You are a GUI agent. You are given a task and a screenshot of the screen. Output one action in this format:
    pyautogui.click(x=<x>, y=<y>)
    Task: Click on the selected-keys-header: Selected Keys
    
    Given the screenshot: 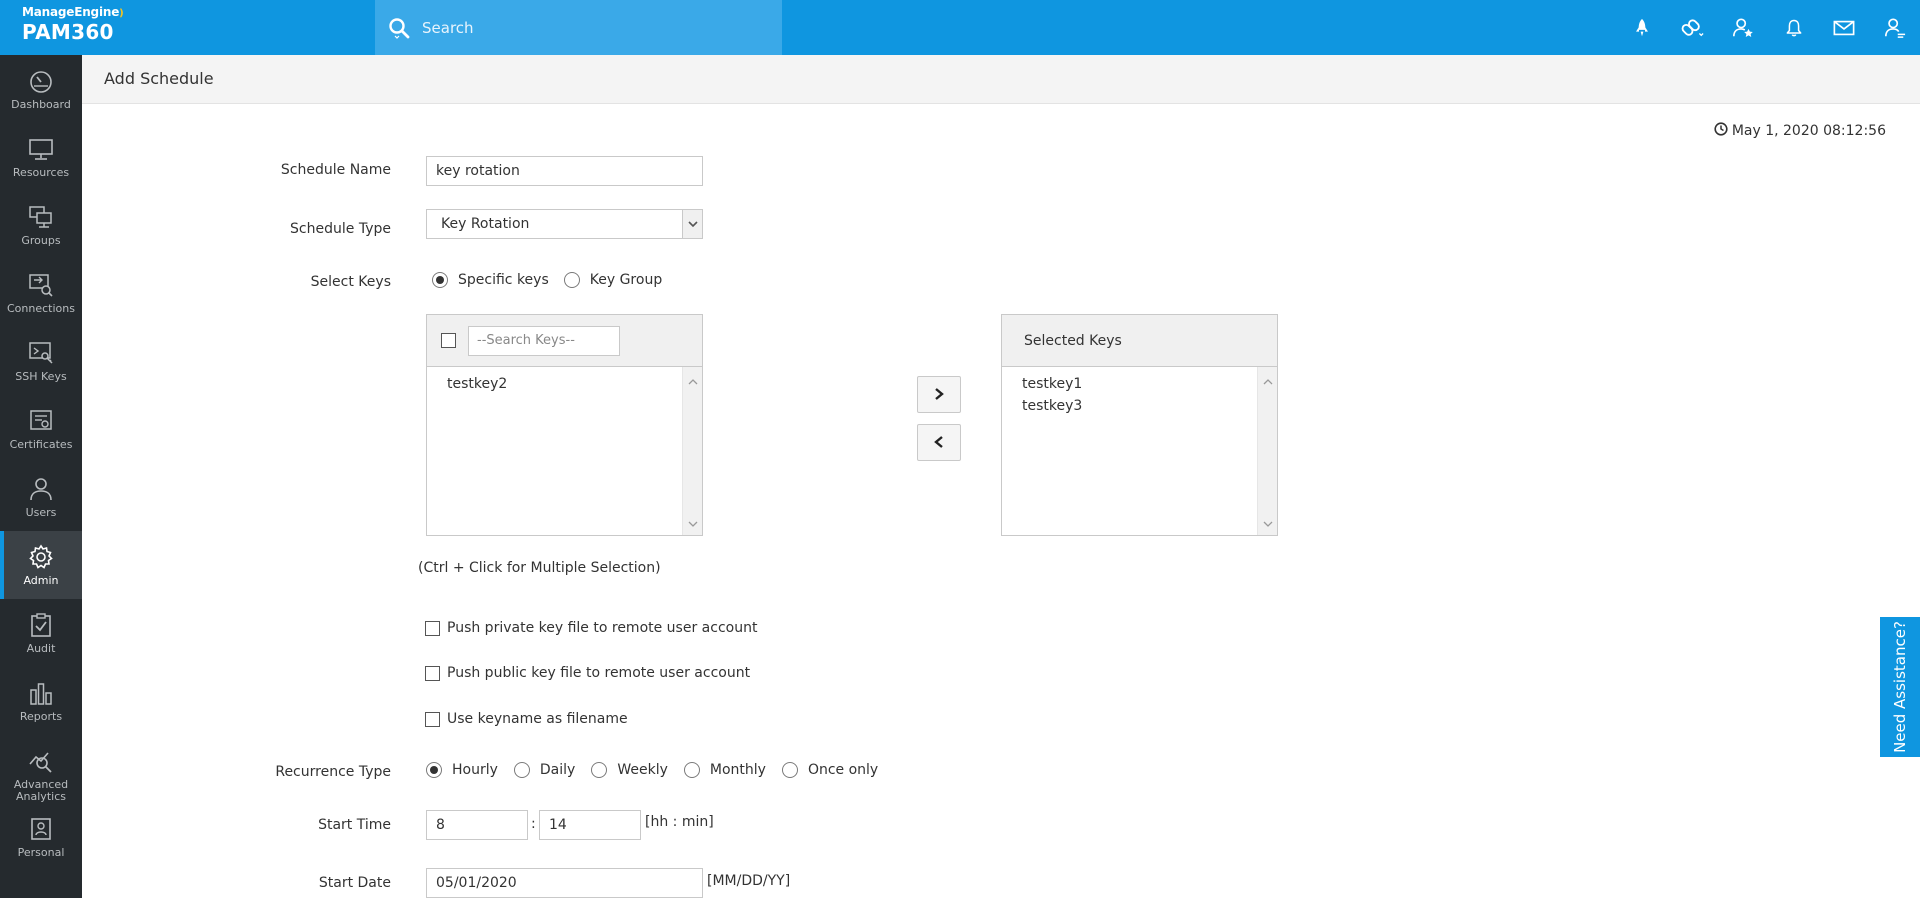 What is the action you would take?
    pyautogui.click(x=1139, y=341)
    